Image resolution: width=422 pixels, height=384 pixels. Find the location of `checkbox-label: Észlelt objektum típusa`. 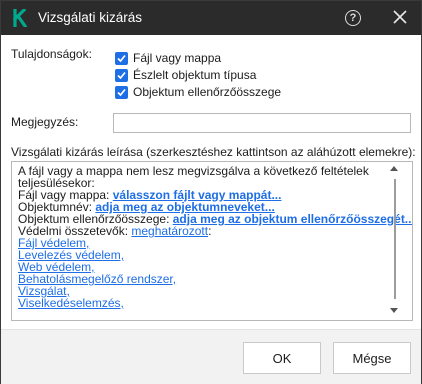

checkbox-label: Észlelt objektum típusa is located at coordinates (195, 75).